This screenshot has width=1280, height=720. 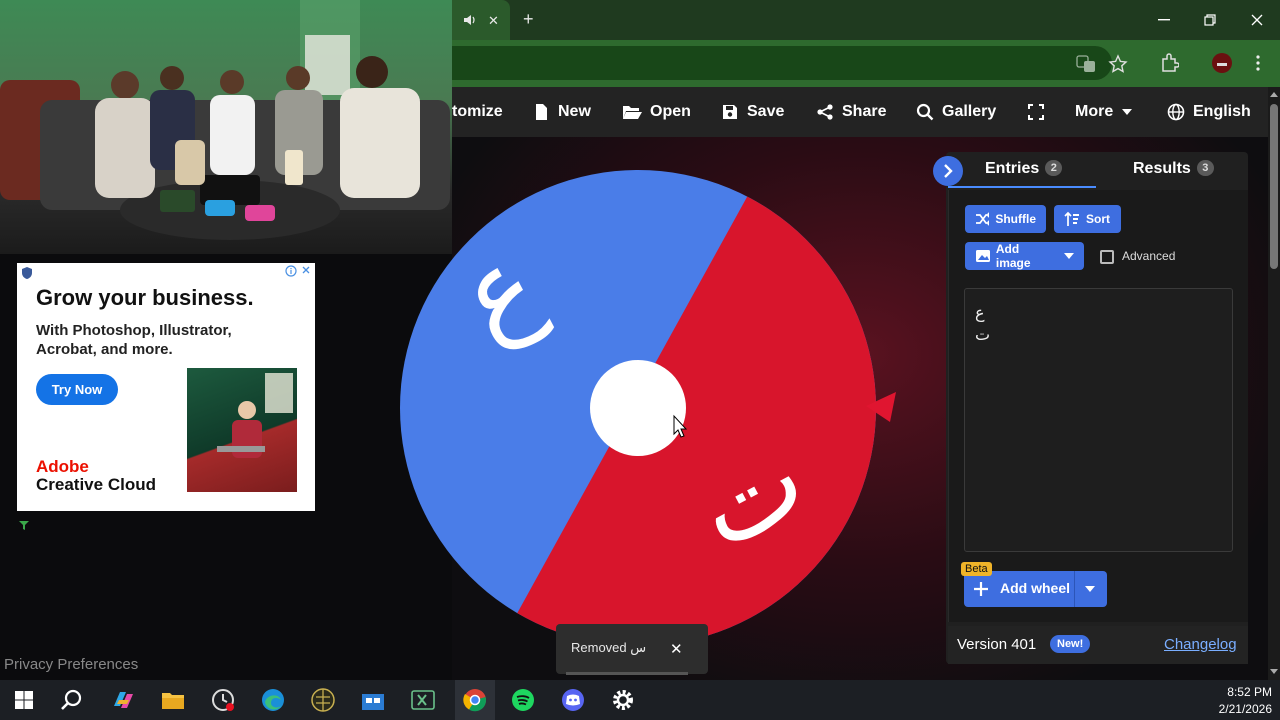 I want to click on save-label: Save, so click(x=766, y=111).